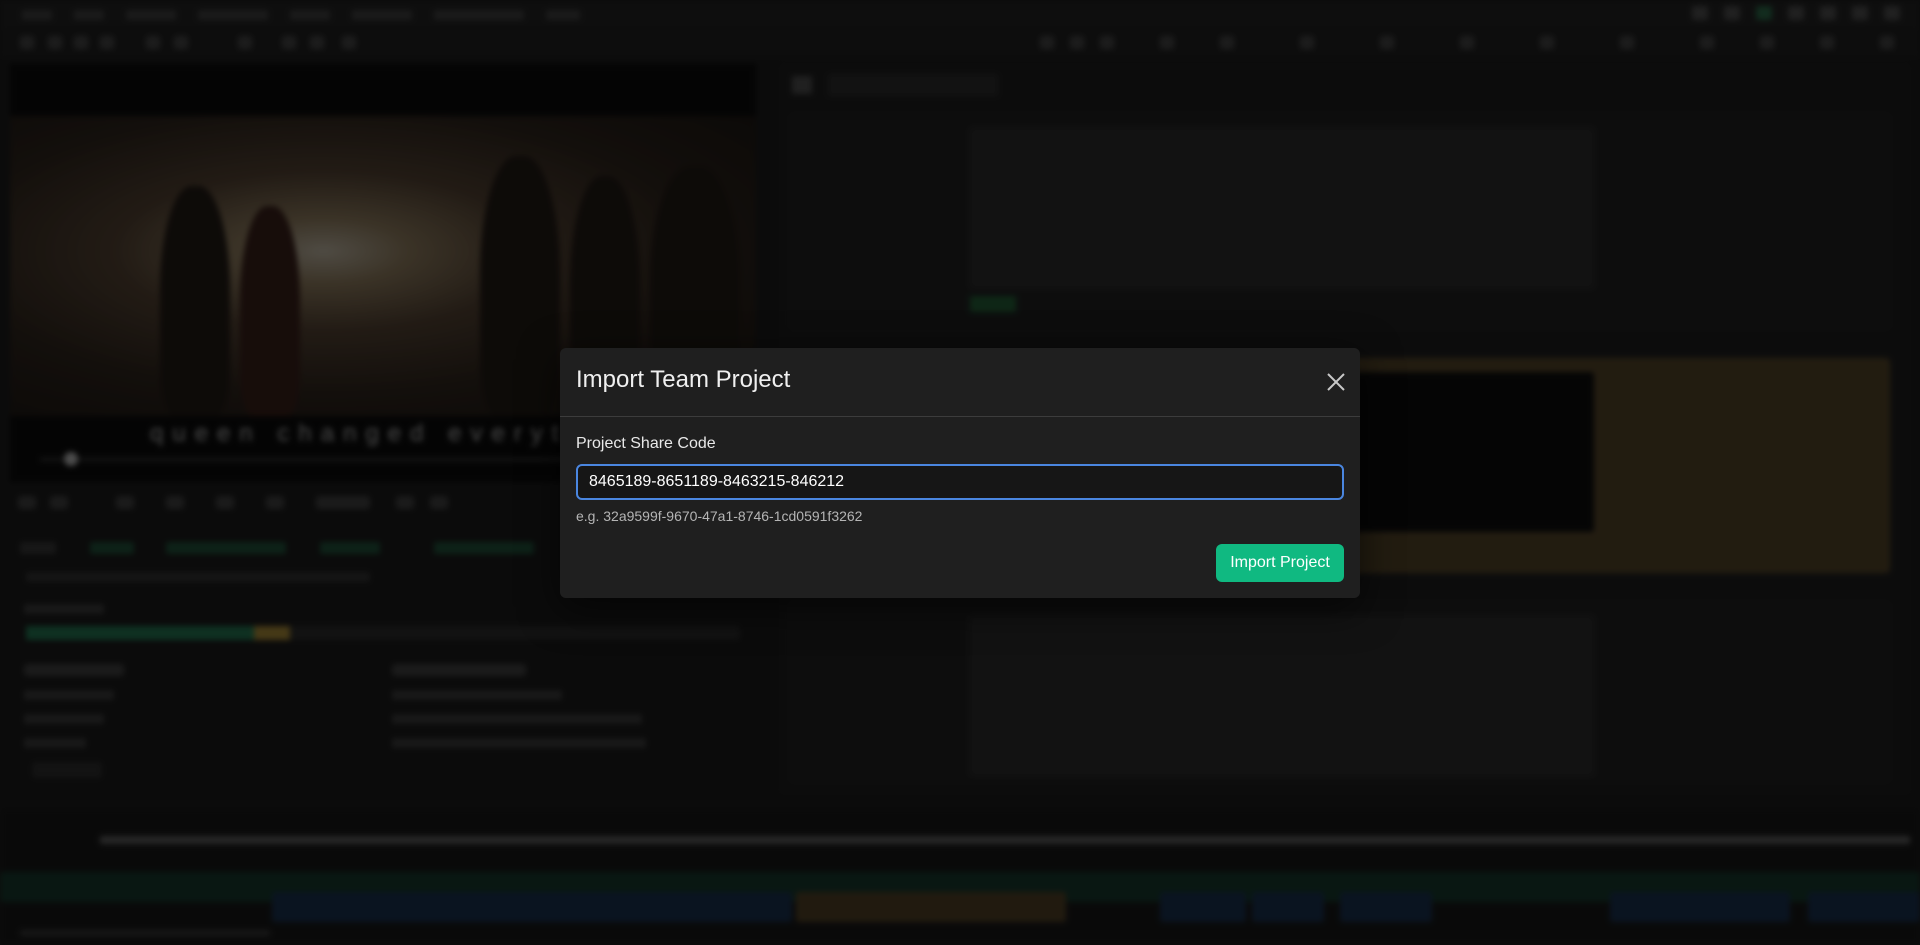 This screenshot has height=945, width=1920. Describe the element at coordinates (960, 482) in the screenshot. I see `share-code-input` at that location.